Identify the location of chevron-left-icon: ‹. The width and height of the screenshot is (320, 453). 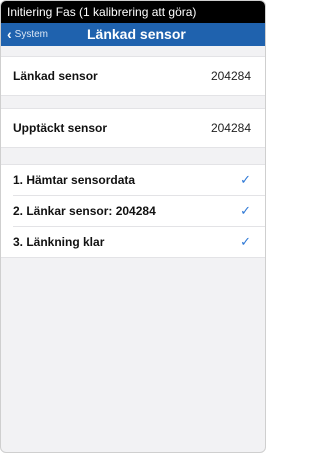
(9, 34).